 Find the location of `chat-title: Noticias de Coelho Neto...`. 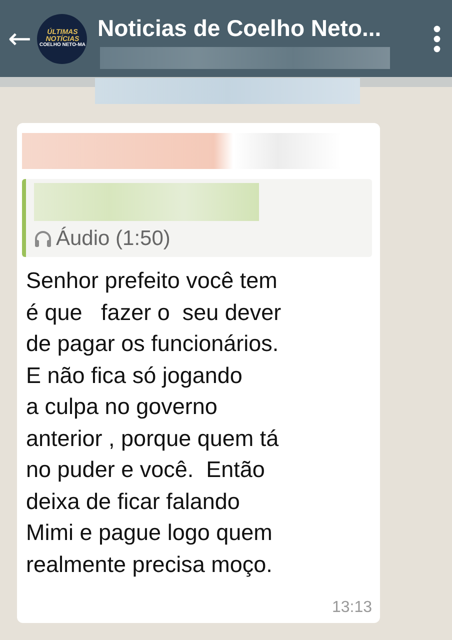

chat-title: Noticias de Coelho Neto... is located at coordinates (239, 28).